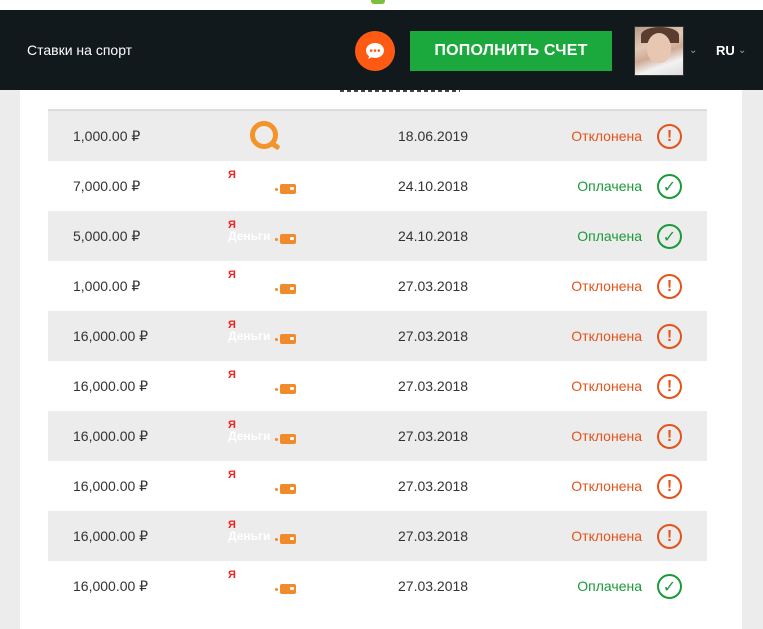 The height and width of the screenshot is (629, 763). What do you see at coordinates (377, 586) in the screenshot?
I see `table-row: 16,000.00 ₽ Я 27.03.2018 Оплачена ✓` at bounding box center [377, 586].